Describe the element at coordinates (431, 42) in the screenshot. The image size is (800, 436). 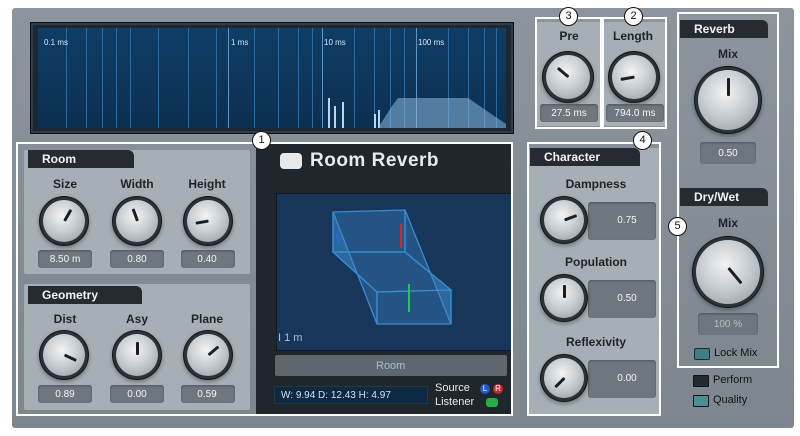
I see `time-label-3: 100 ms` at that location.